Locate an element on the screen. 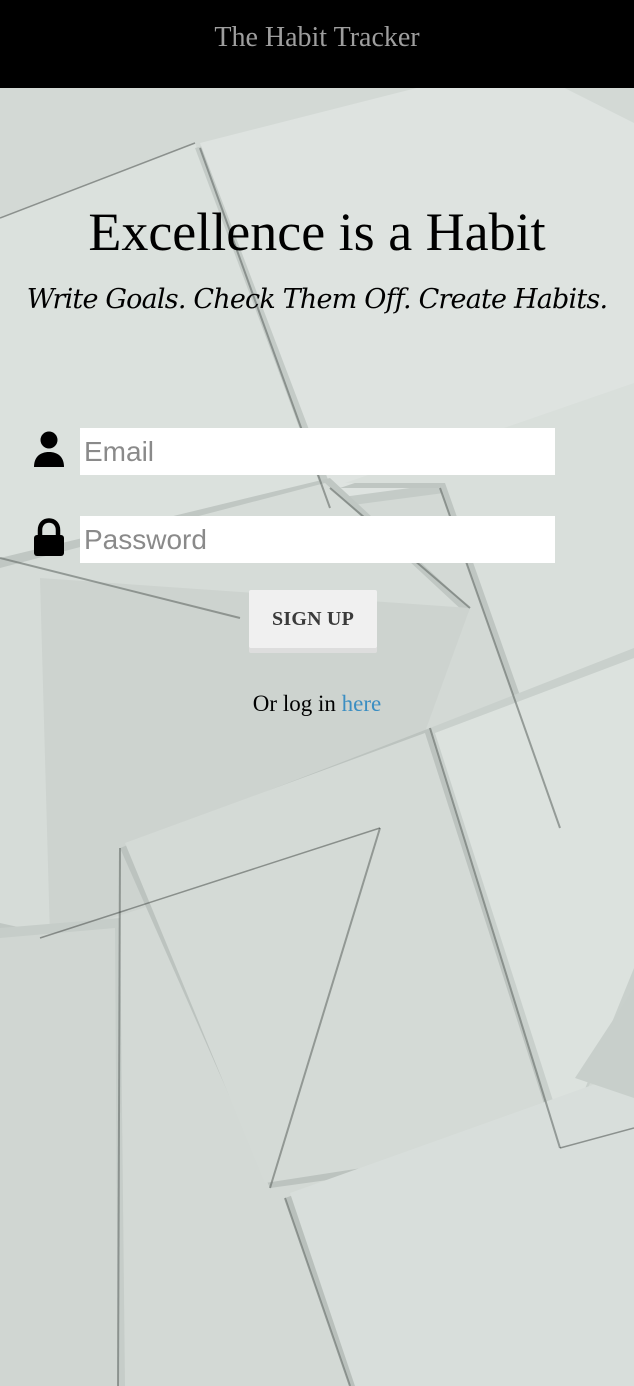 This screenshot has height=1386, width=634. brand-title: The Habit Tracker is located at coordinates (317, 38).